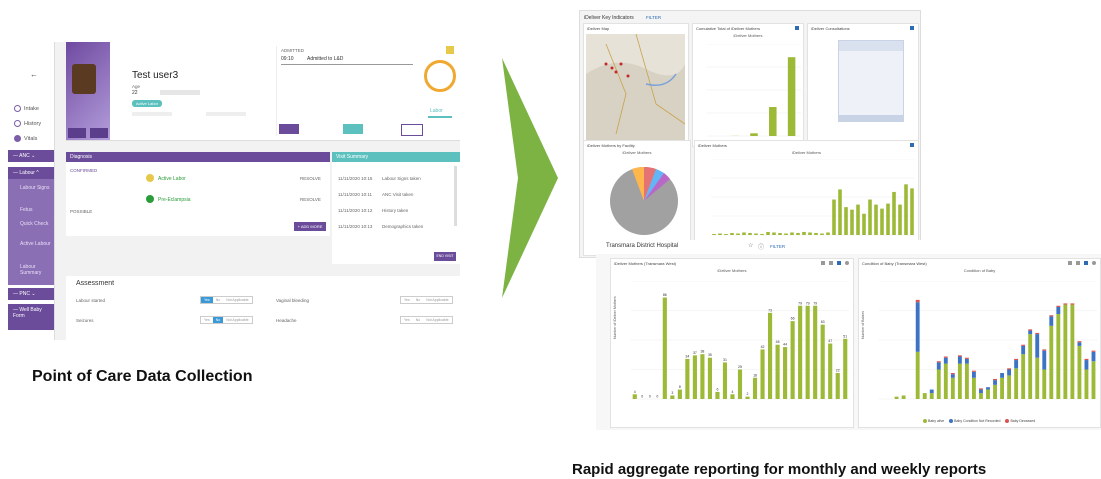  Describe the element at coordinates (34, 74) in the screenshot. I see `back-arrow-icon: ←` at that location.